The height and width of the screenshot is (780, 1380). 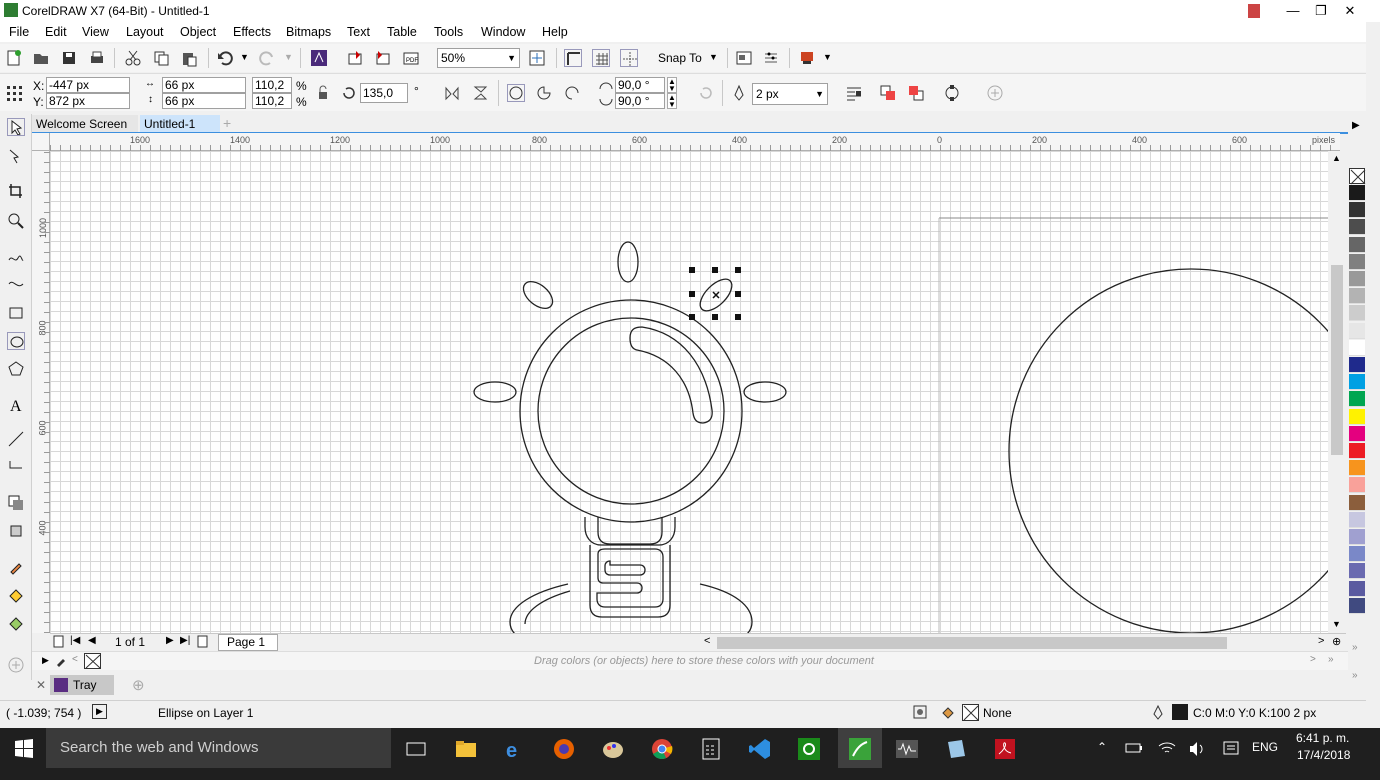 I want to click on notifications-icon, so click(x=1231, y=748).